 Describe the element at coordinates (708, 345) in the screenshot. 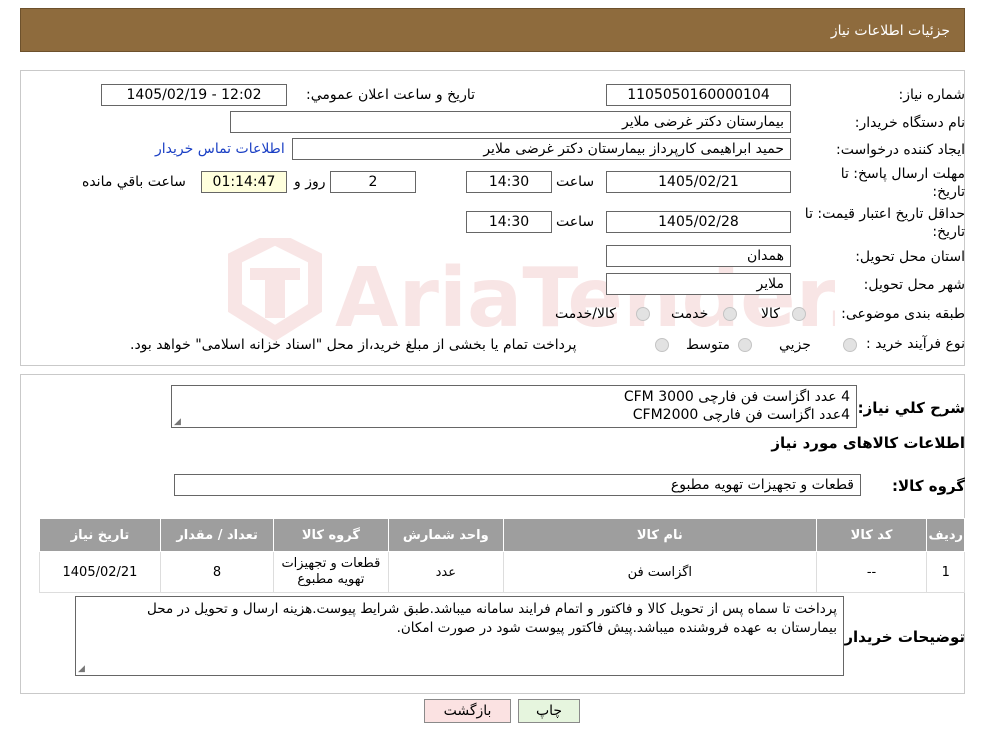

I see `process-option-medium: متوسط` at that location.